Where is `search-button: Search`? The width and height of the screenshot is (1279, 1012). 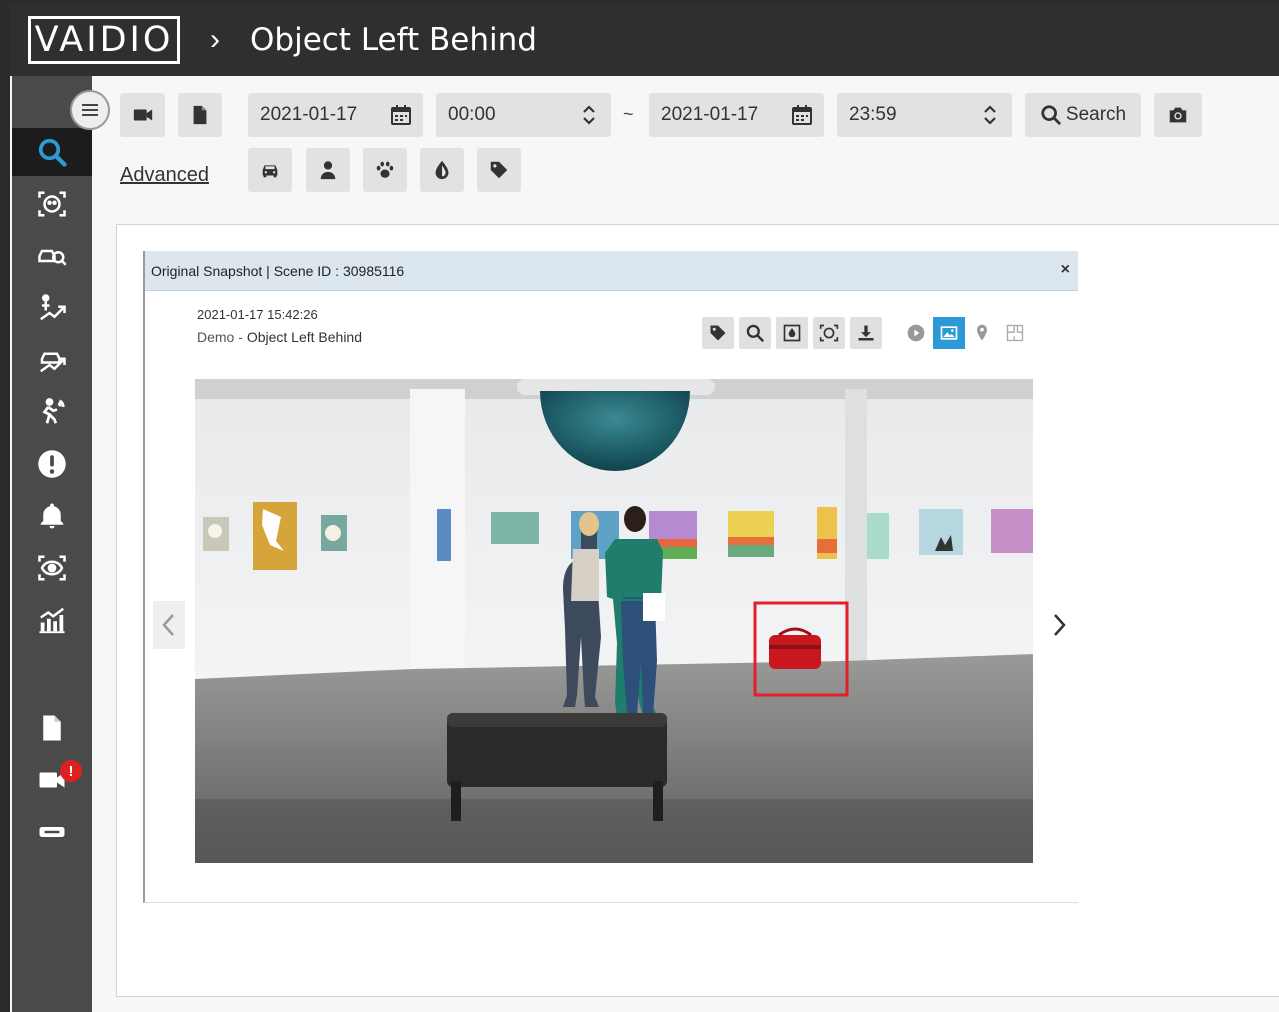
search-button: Search is located at coordinates (1083, 115).